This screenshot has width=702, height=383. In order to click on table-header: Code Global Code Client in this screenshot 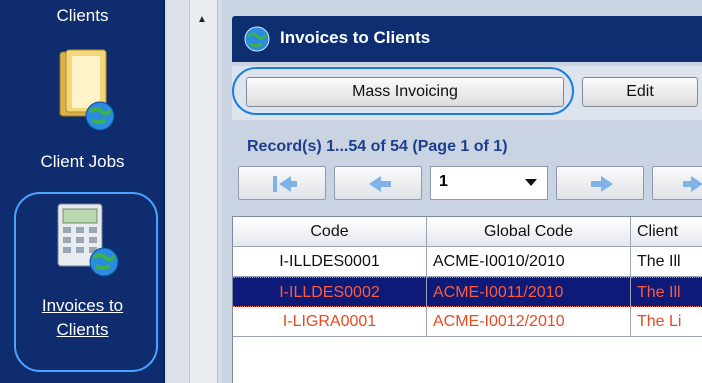, I will do `click(467, 232)`.